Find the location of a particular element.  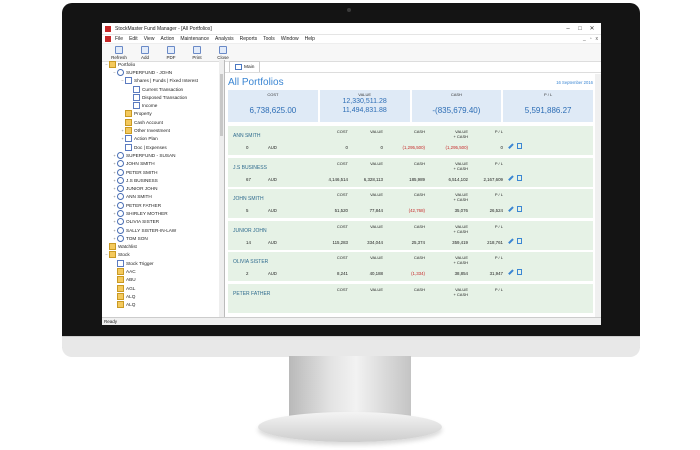

tree-node: + TOM SON is located at coordinates (163, 238).